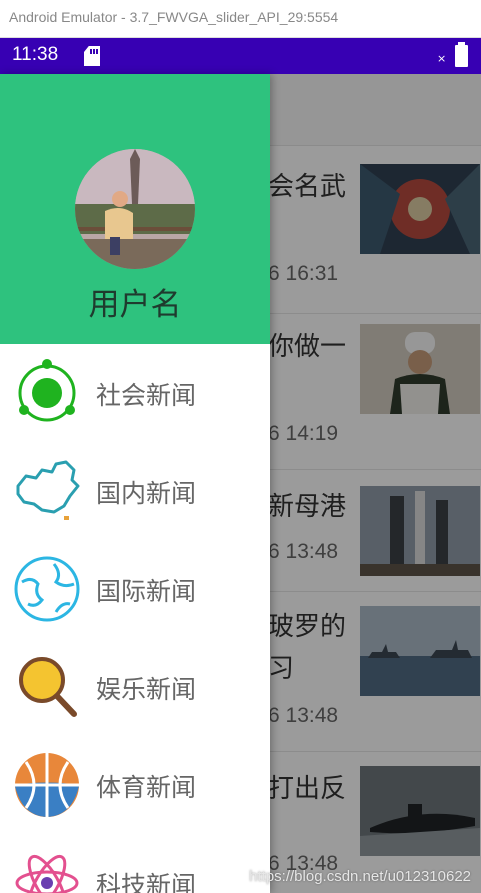 The height and width of the screenshot is (893, 481). I want to click on menu-item-label: 国际新闻, so click(146, 591).